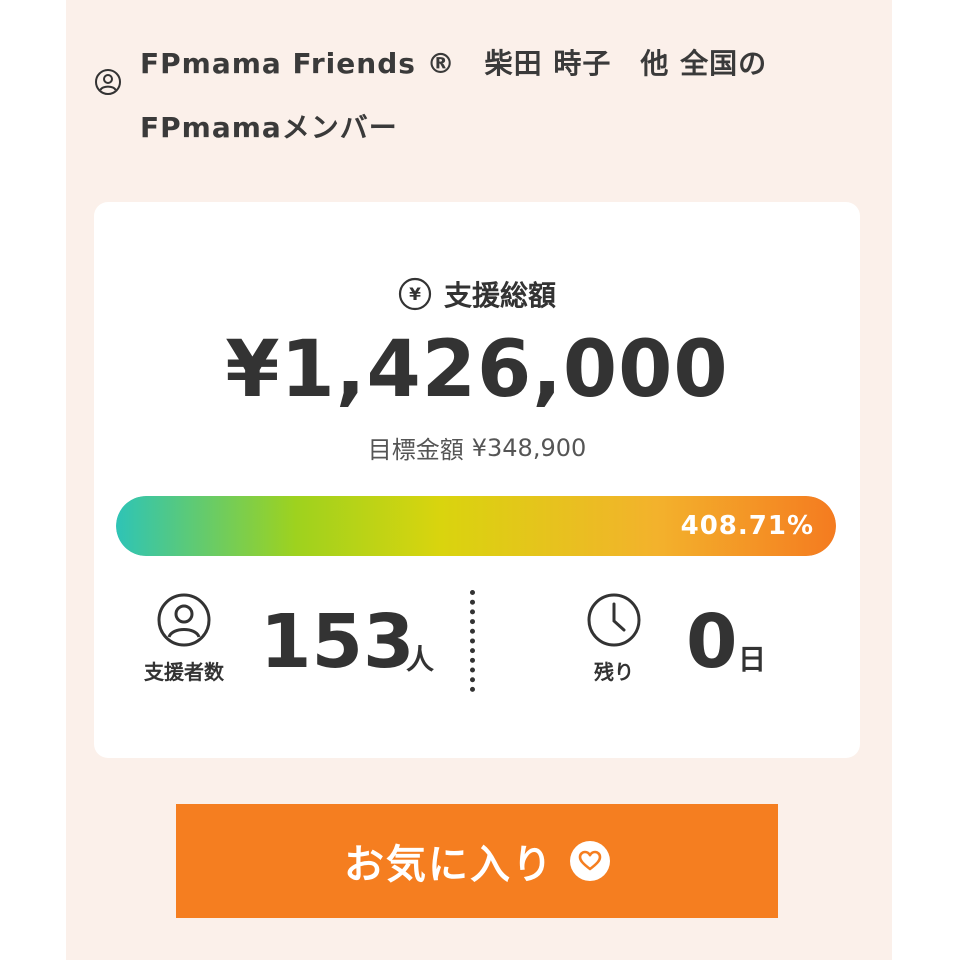  What do you see at coordinates (712, 642) in the screenshot?
I see `remaining-days: 0` at bounding box center [712, 642].